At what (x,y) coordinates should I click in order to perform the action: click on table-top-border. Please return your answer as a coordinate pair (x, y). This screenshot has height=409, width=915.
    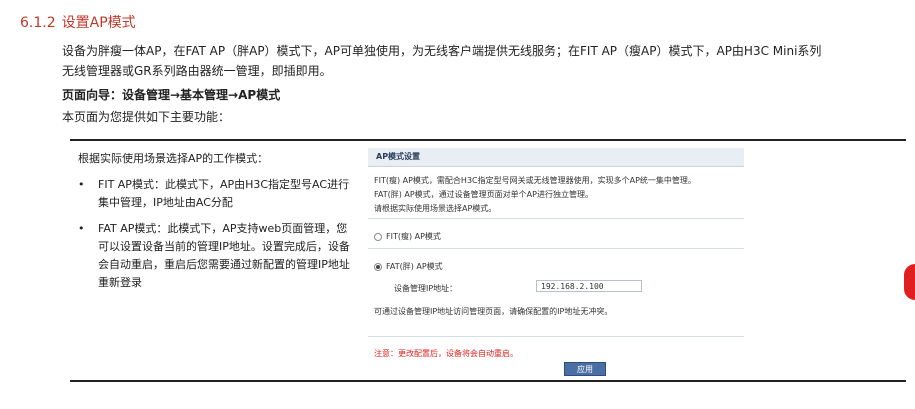
    Looking at the image, I should click on (488, 140).